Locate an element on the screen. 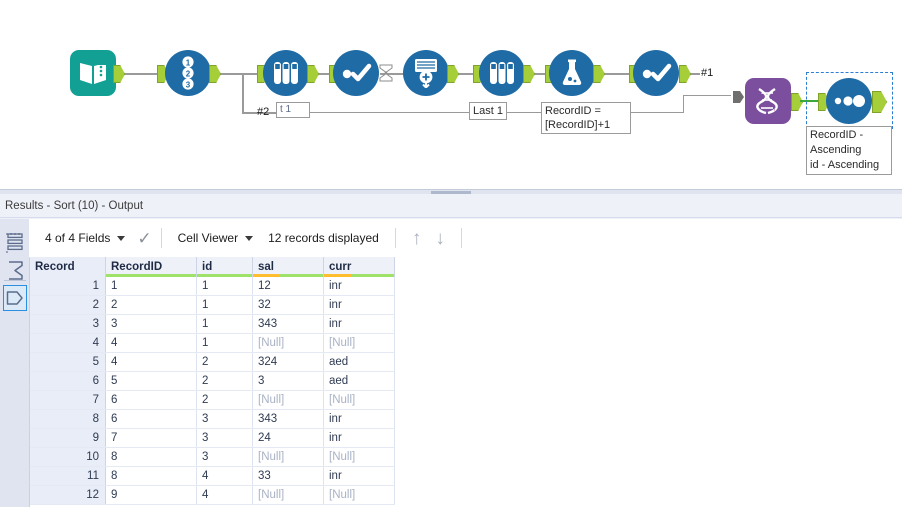 The image size is (902, 507). cell-sal: 3 is located at coordinates (288, 381).